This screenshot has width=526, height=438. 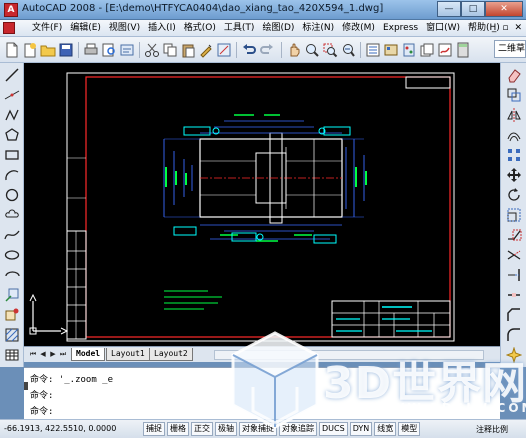 What do you see at coordinates (12, 215) in the screenshot?
I see `revision-cloud-icon` at bounding box center [12, 215].